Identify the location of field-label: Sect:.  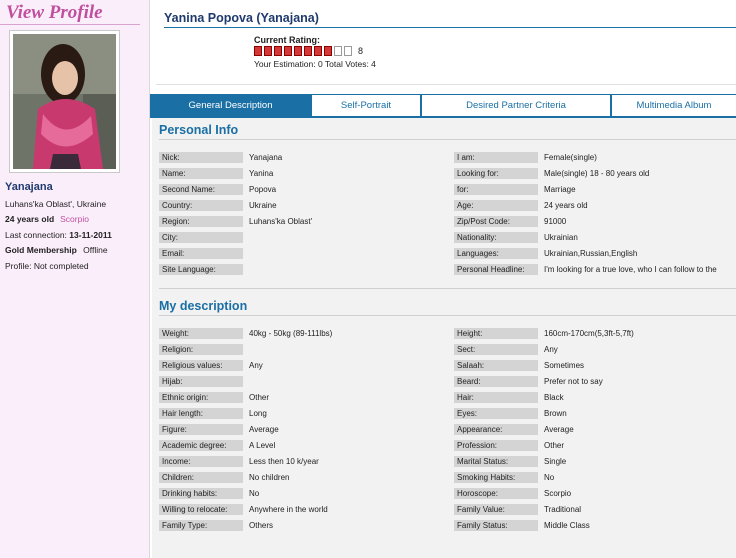
(496, 349).